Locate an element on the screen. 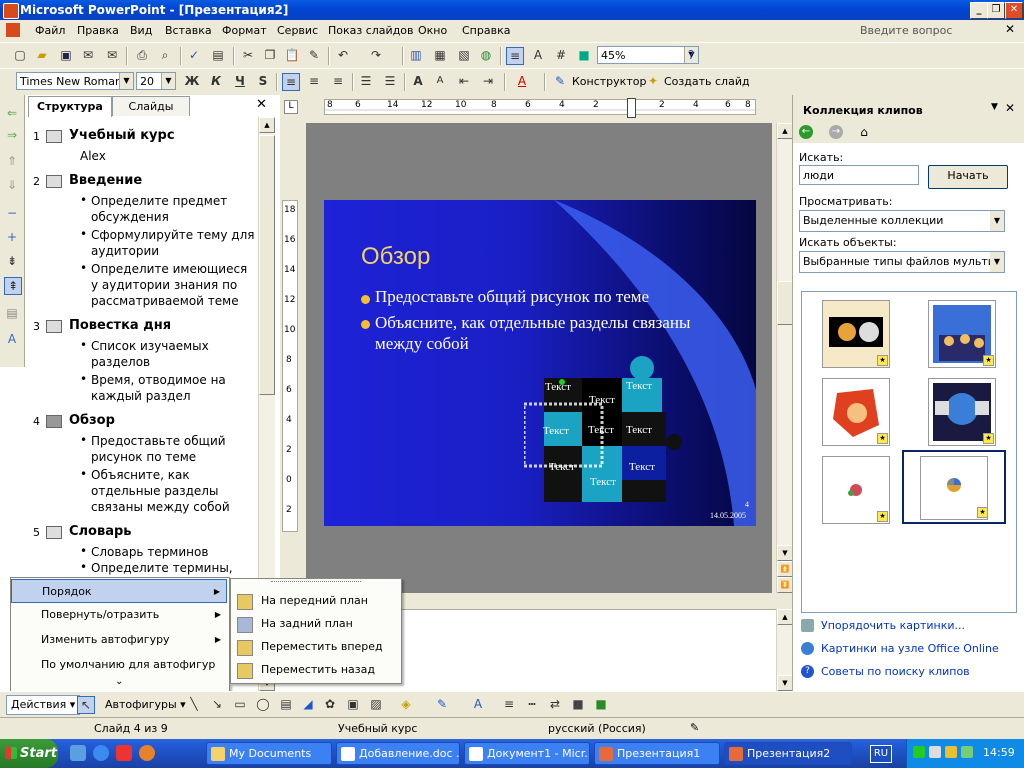 This screenshot has height=768, width=1024. task-my-documents: My Documents is located at coordinates (269, 753).